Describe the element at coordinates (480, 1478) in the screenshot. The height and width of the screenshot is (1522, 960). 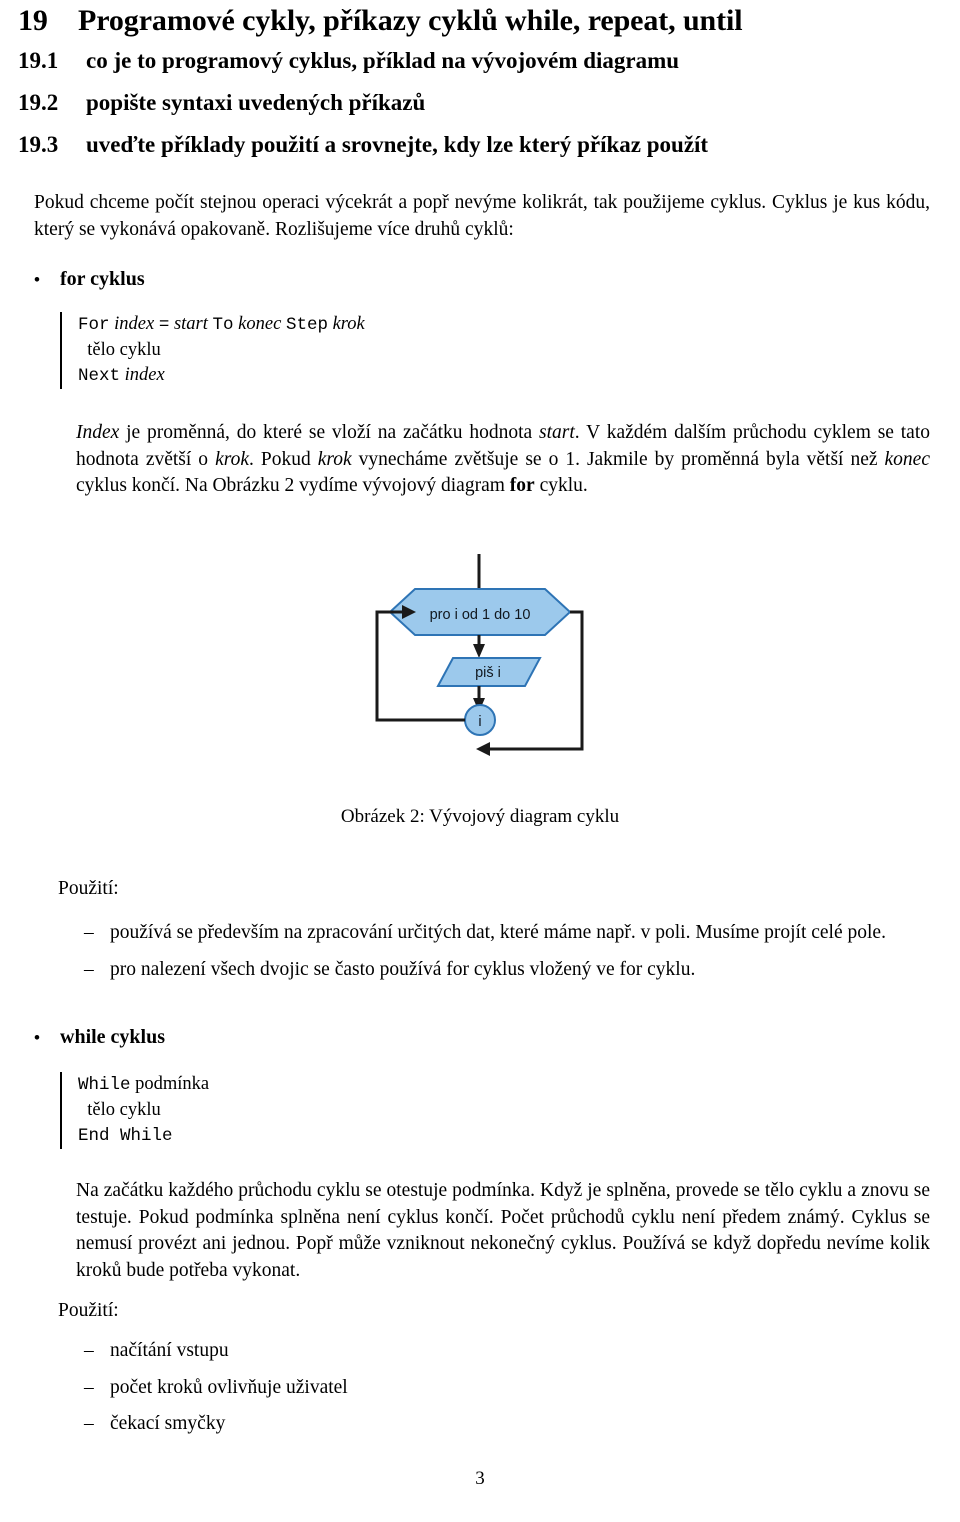
I see `page-number: 3` at that location.